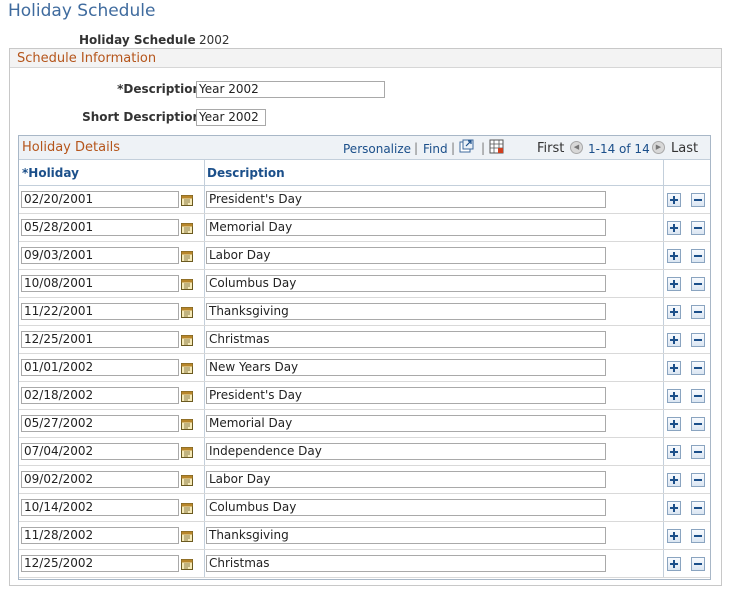 Image resolution: width=732 pixels, height=593 pixels. What do you see at coordinates (435, 149) in the screenshot?
I see `find-link: Find` at bounding box center [435, 149].